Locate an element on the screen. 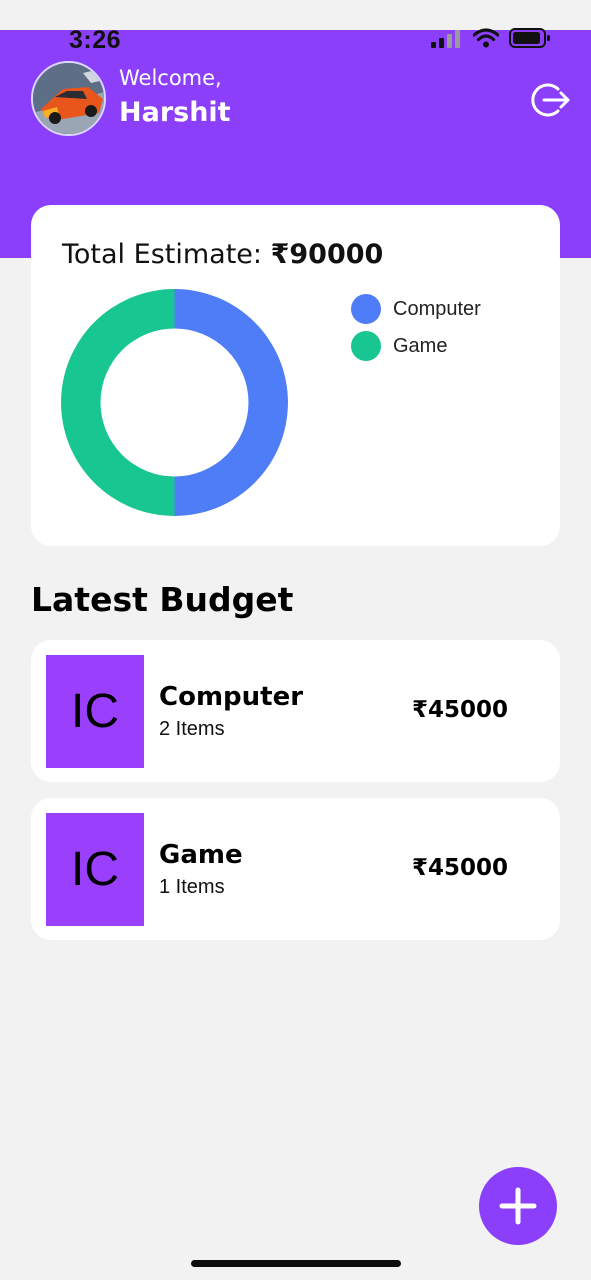 The height and width of the screenshot is (1280, 591). avatar is located at coordinates (68, 98).